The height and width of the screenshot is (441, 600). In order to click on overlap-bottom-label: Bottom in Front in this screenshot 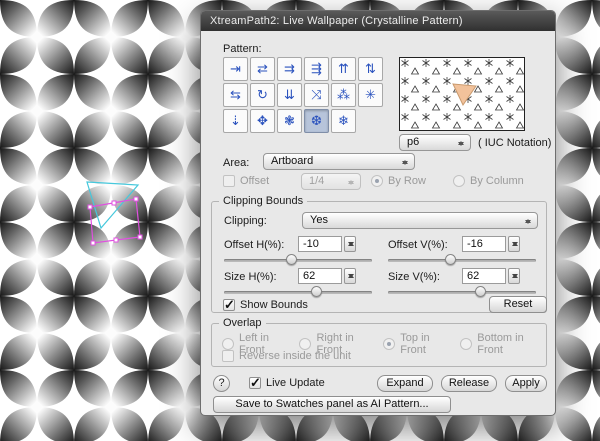, I will do `click(500, 344)`.